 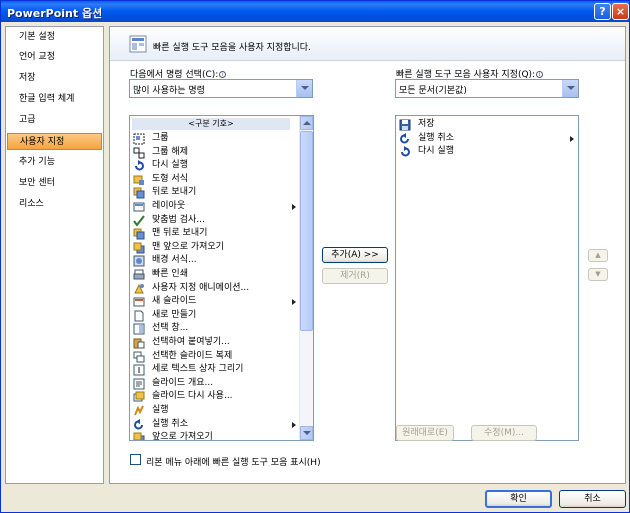 What do you see at coordinates (139, 193) in the screenshot?
I see `send-backward-icon` at bounding box center [139, 193].